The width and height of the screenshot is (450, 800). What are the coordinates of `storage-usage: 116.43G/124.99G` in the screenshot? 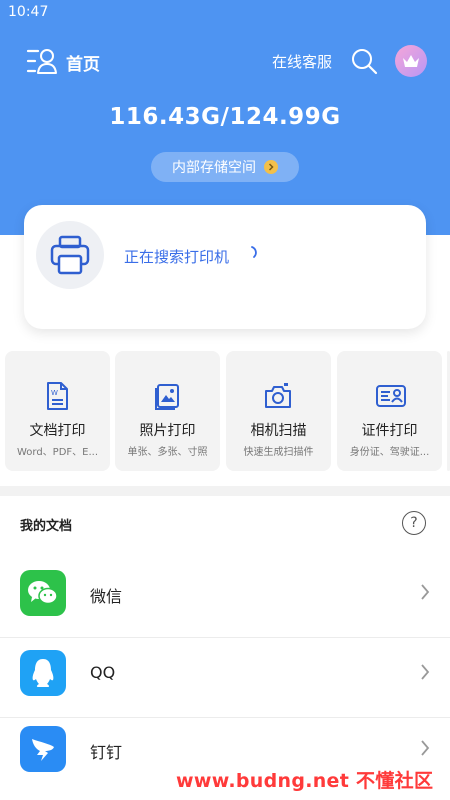 It's located at (225, 117).